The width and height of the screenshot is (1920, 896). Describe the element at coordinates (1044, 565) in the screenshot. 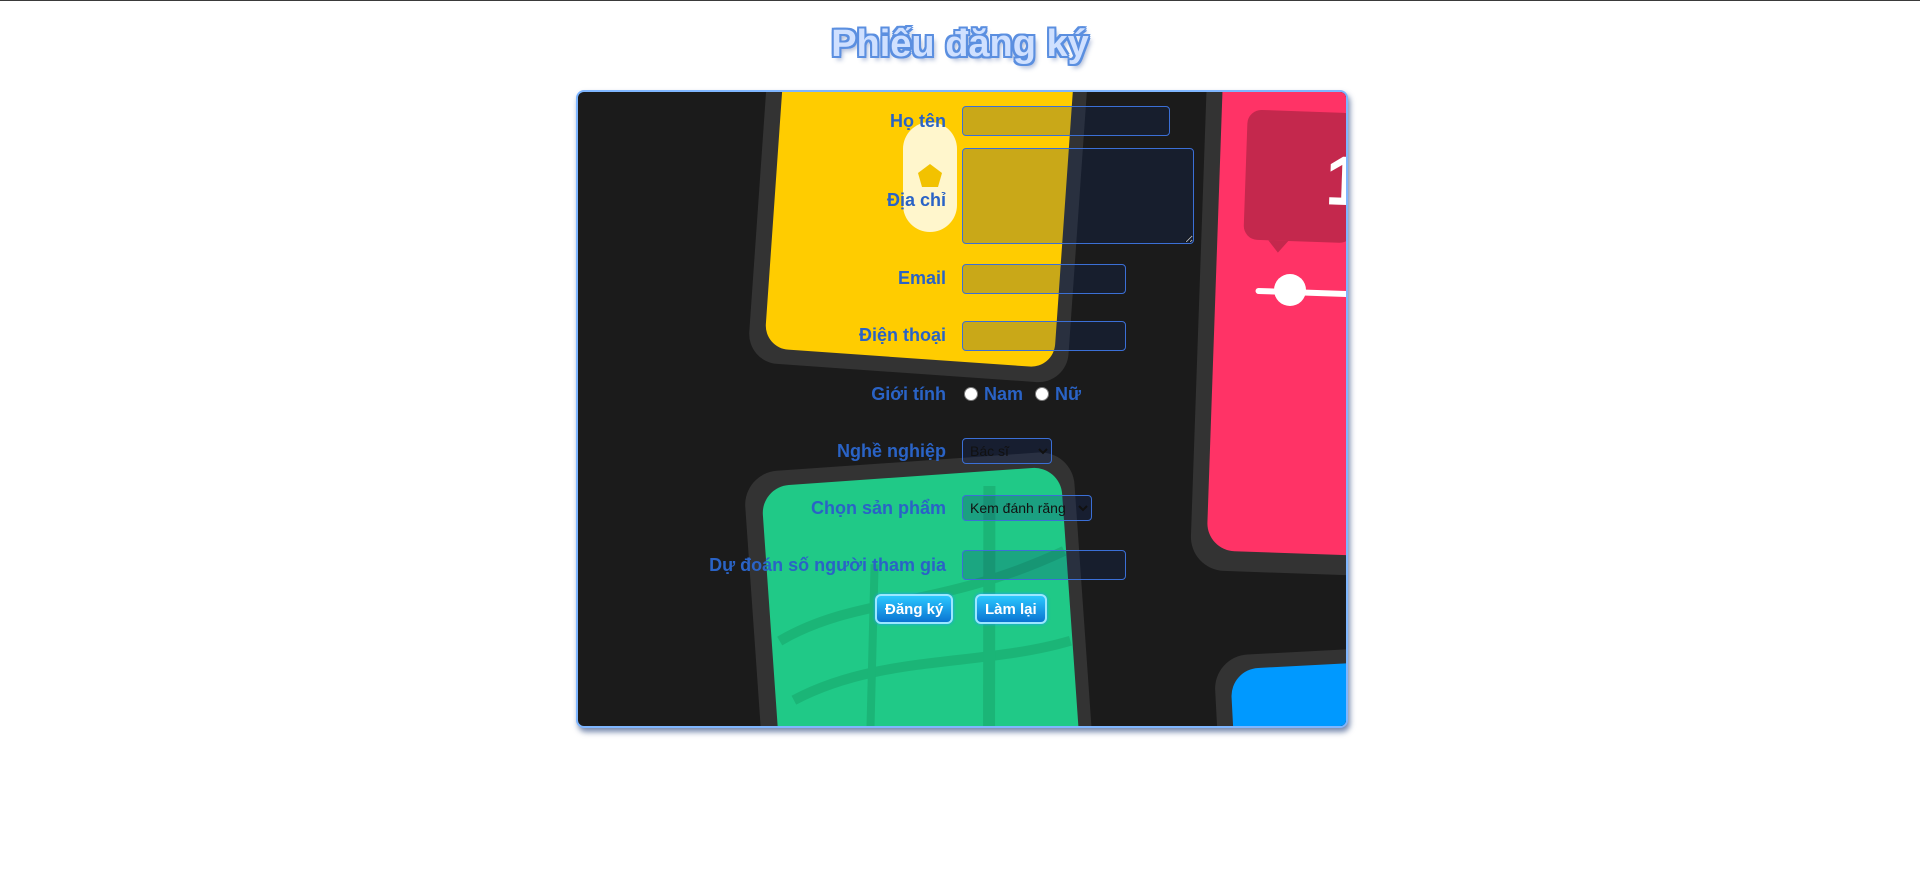

I see `guess-input` at that location.